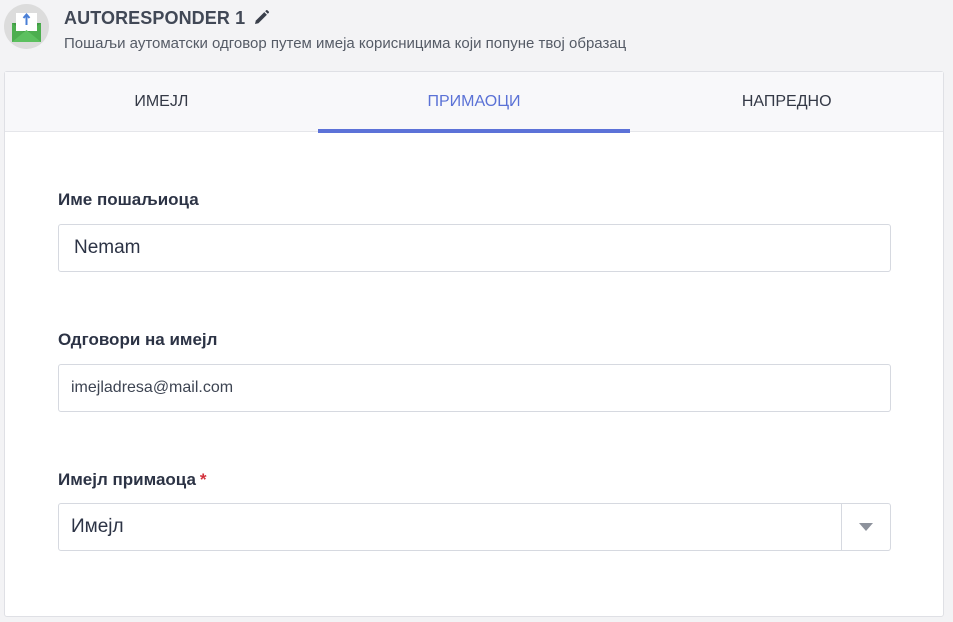  I want to click on sender-name-value: Nemam, so click(107, 247).